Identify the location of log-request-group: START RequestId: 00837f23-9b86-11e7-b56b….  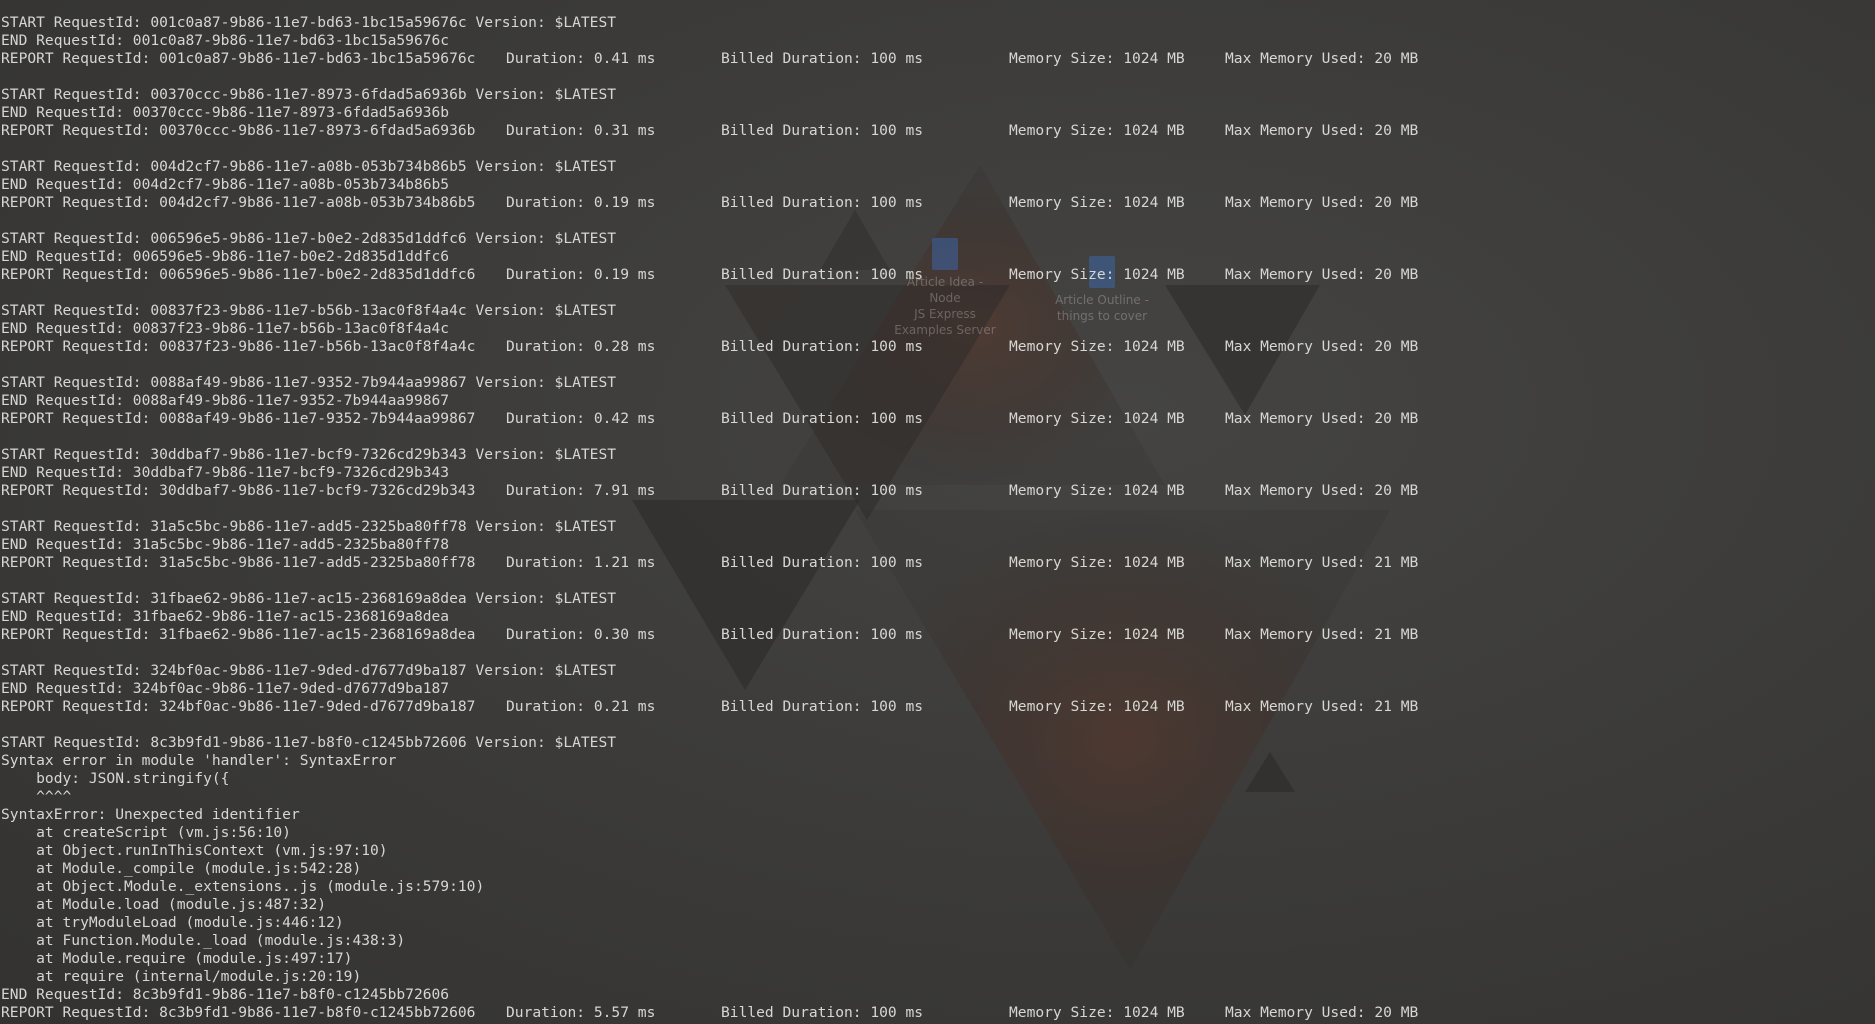
(938, 338).